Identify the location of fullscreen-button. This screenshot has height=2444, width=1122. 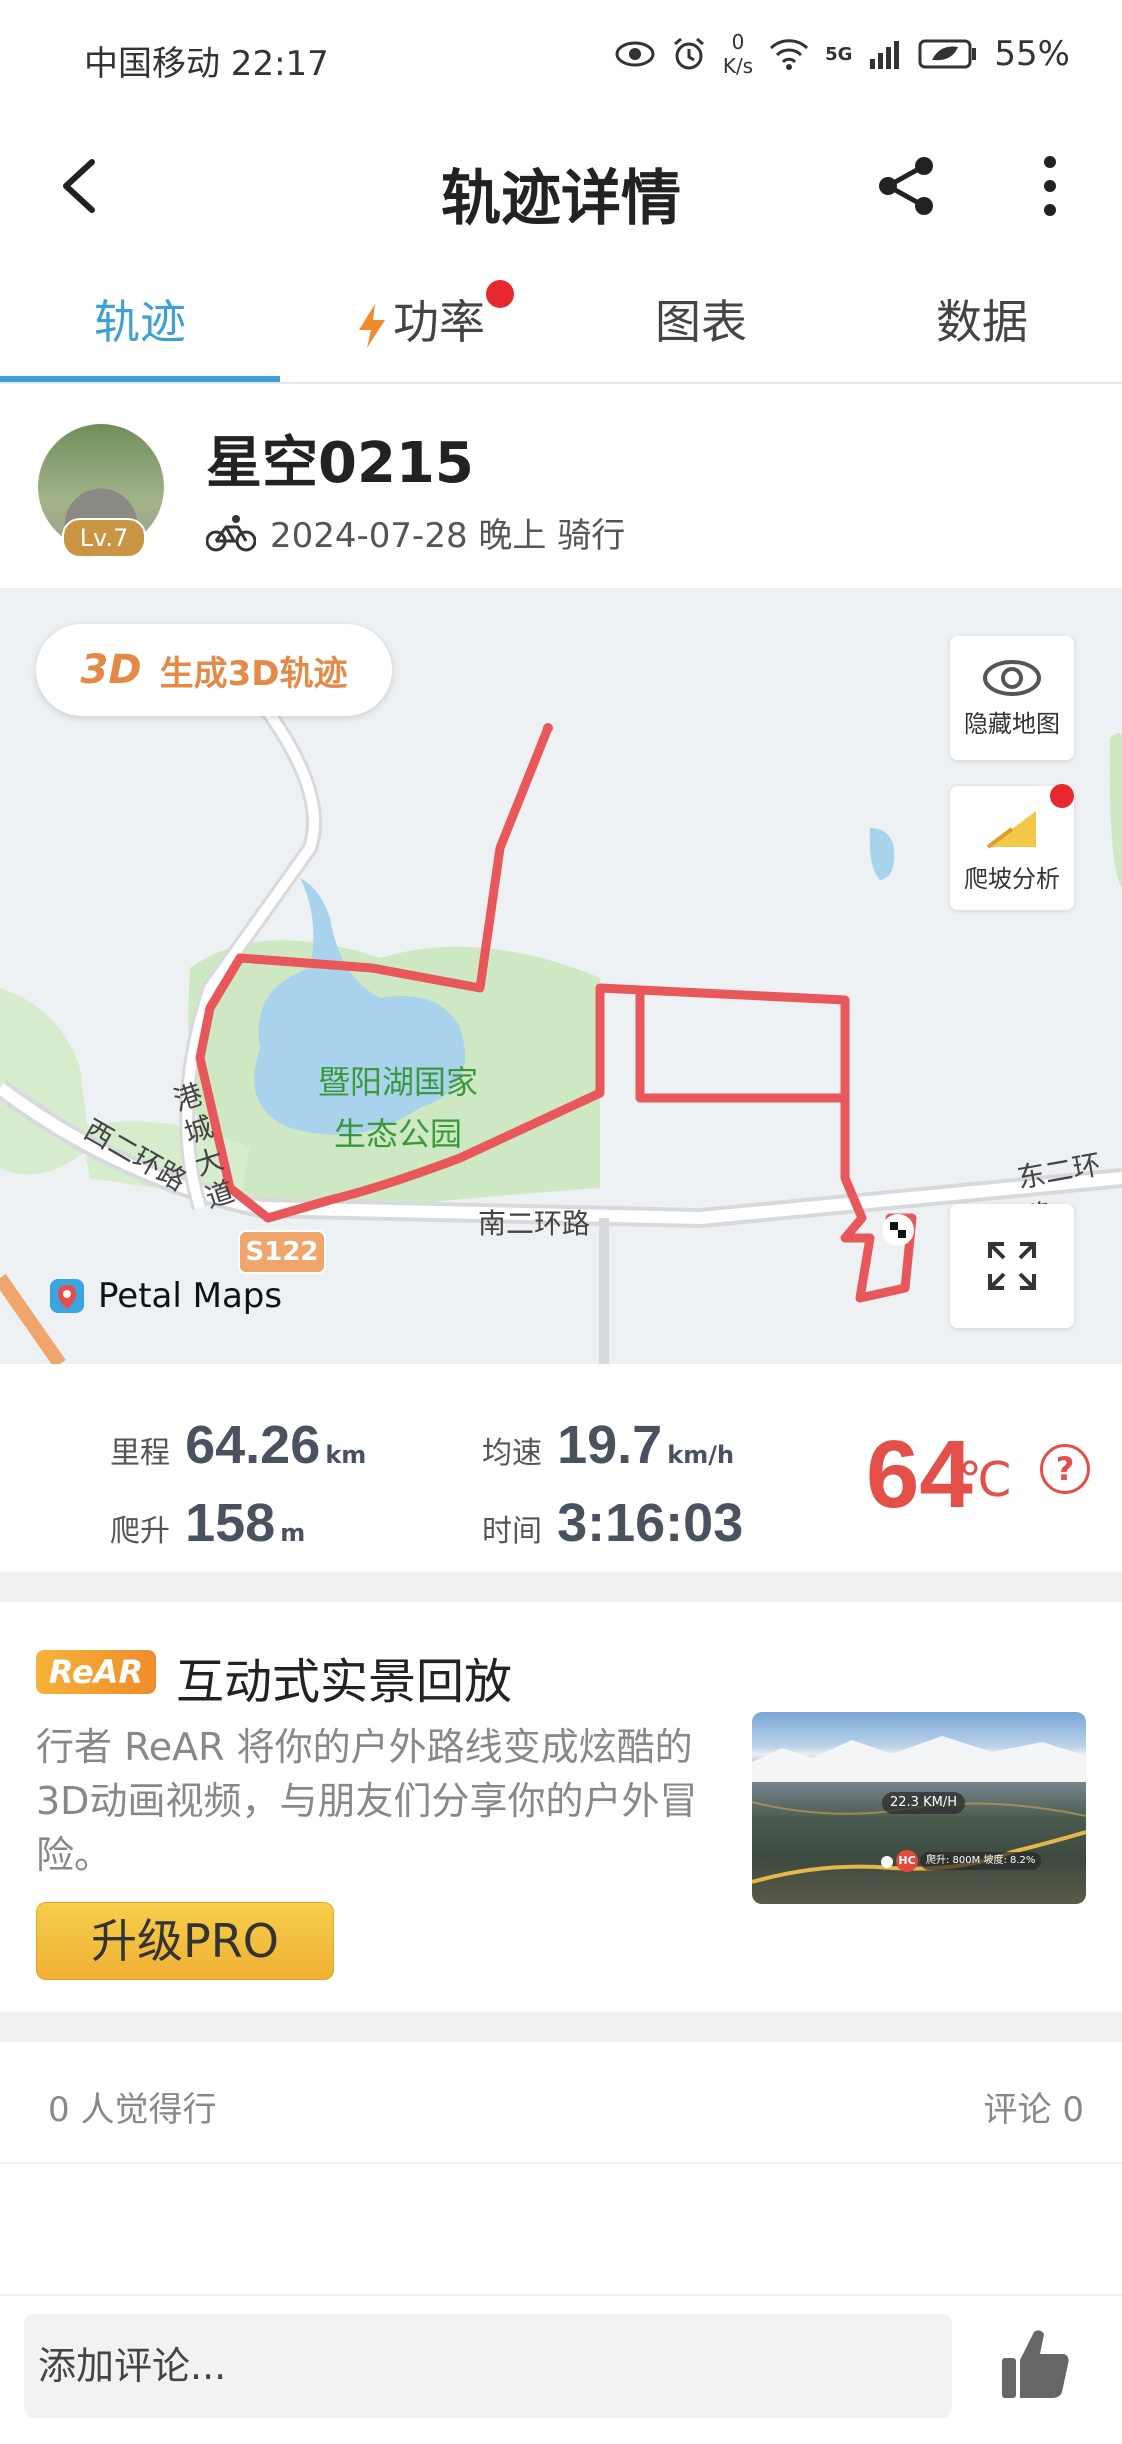
(1012, 1266).